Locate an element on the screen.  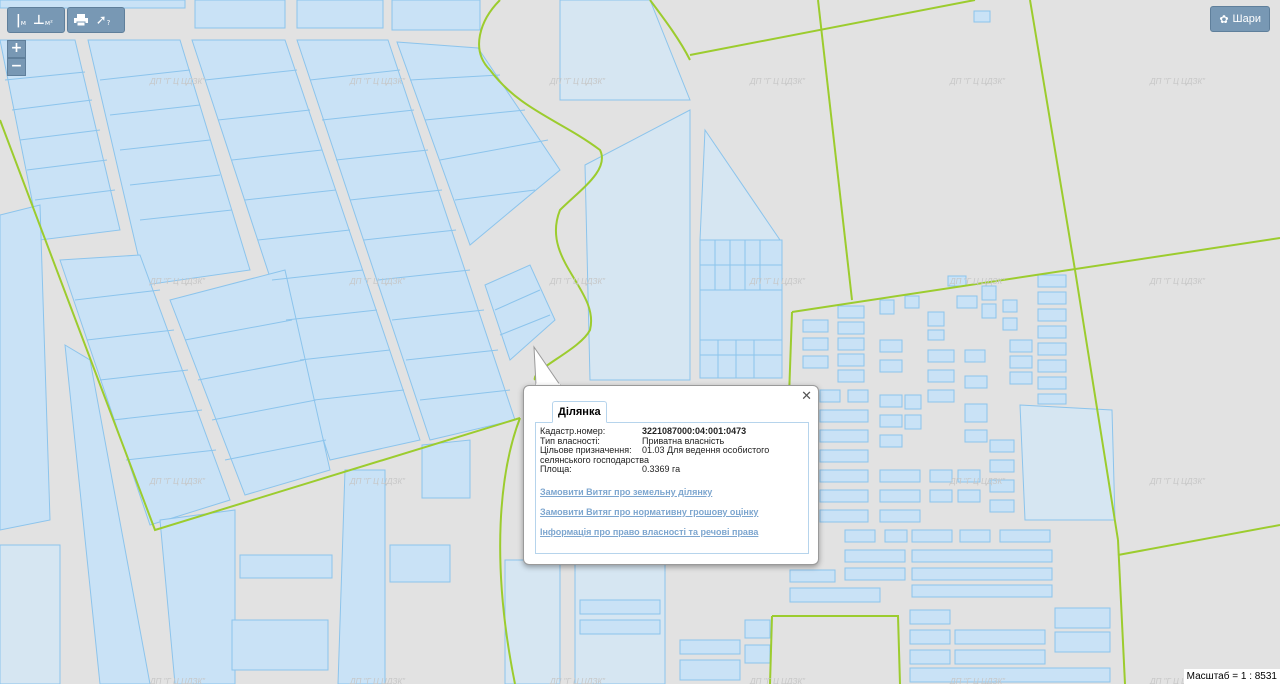
tools-toolbar: ➚? is located at coordinates (96, 20).